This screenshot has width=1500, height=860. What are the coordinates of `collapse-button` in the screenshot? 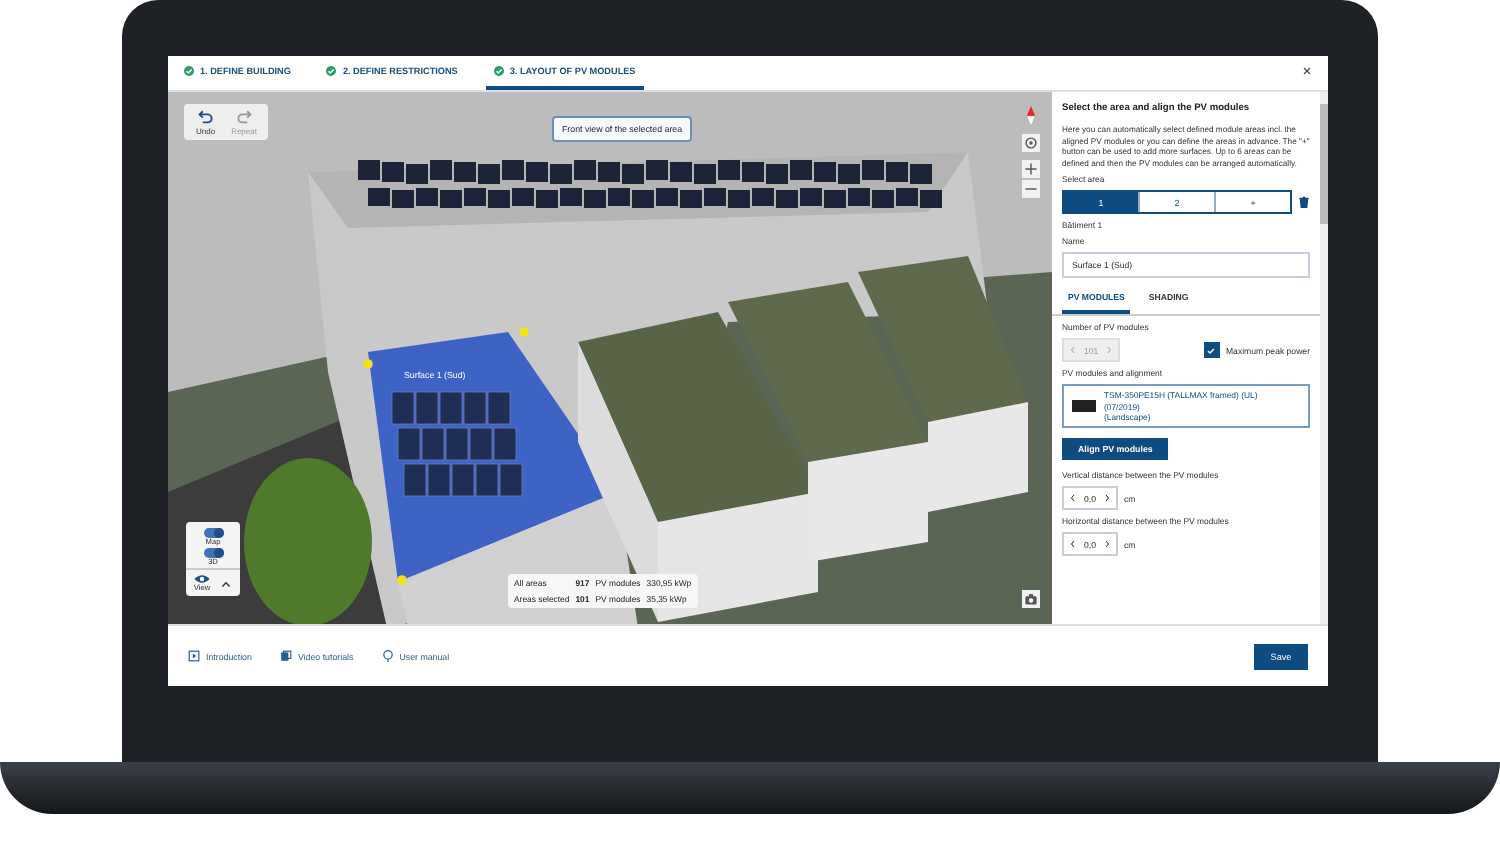 It's located at (226, 583).